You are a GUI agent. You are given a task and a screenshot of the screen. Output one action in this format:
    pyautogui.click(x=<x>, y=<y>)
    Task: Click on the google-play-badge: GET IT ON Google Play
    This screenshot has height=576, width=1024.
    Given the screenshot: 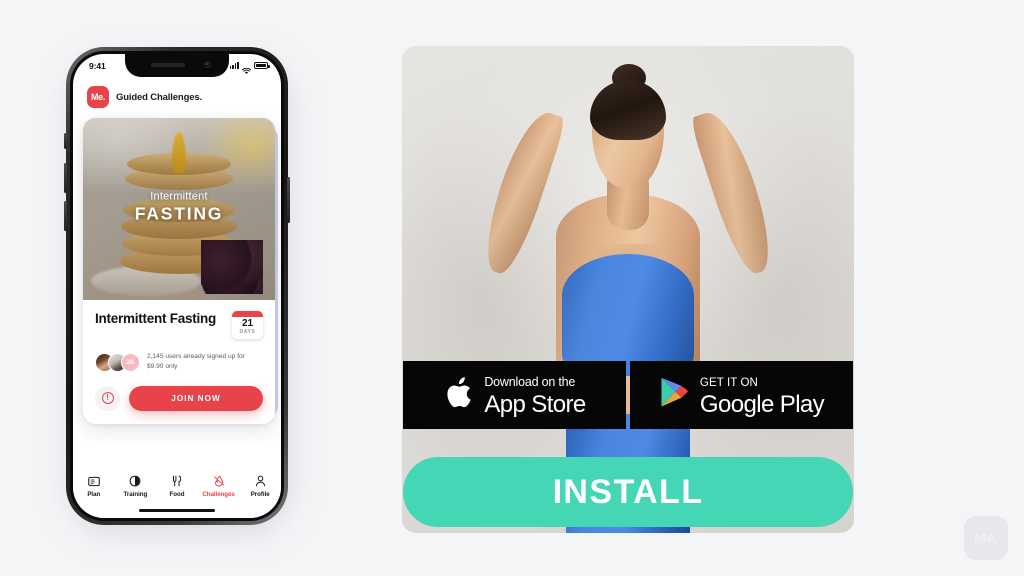 What is the action you would take?
    pyautogui.click(x=741, y=395)
    